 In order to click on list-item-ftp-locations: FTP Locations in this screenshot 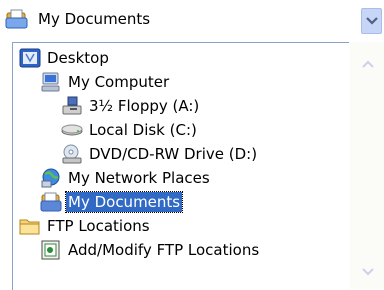, I will do `click(85, 226)`.